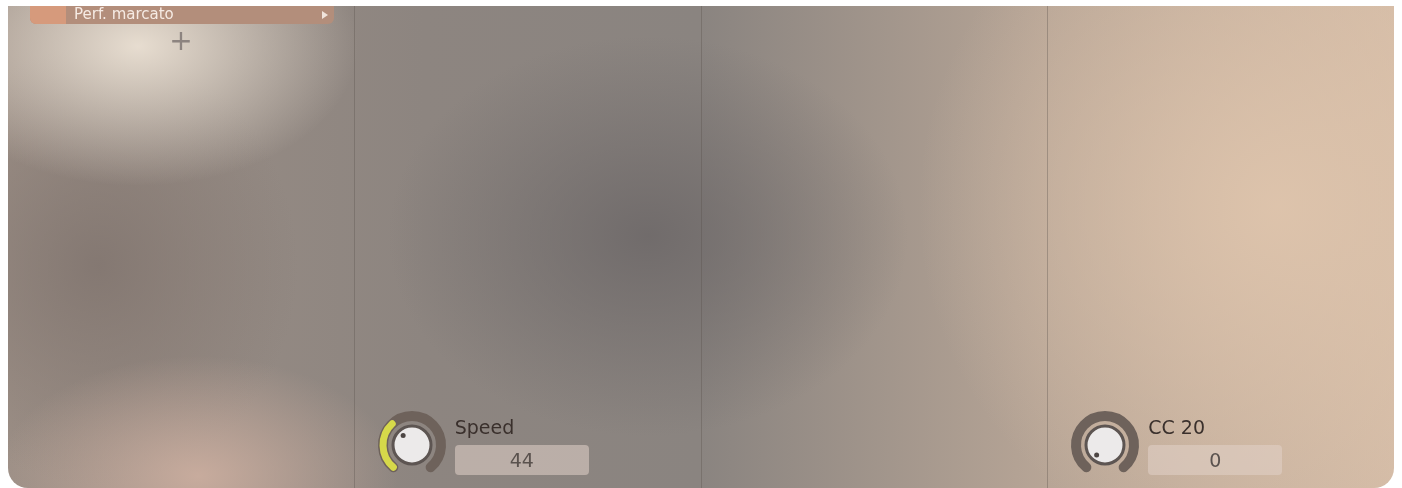 The height and width of the screenshot is (488, 1402). I want to click on knob-label: Speed, so click(485, 427).